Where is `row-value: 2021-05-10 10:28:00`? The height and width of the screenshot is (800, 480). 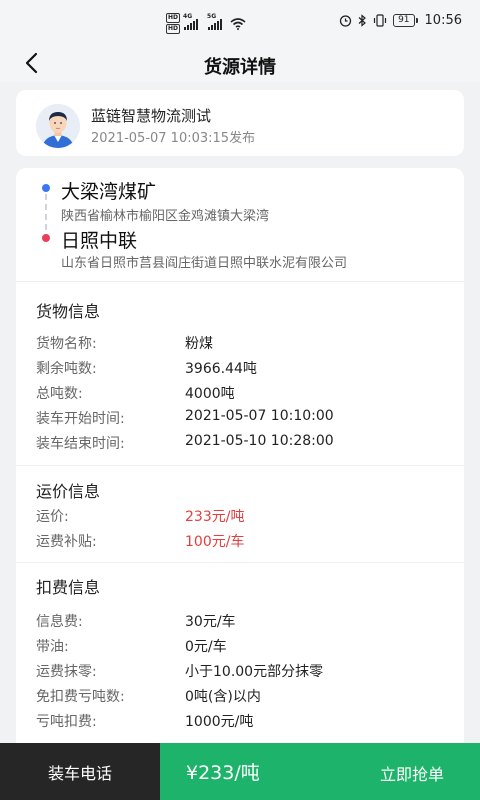
row-value: 2021-05-10 10:28:00 is located at coordinates (259, 441).